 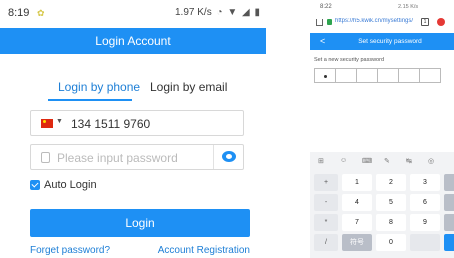 What do you see at coordinates (357, 182) in the screenshot?
I see `key-1: 1` at bounding box center [357, 182].